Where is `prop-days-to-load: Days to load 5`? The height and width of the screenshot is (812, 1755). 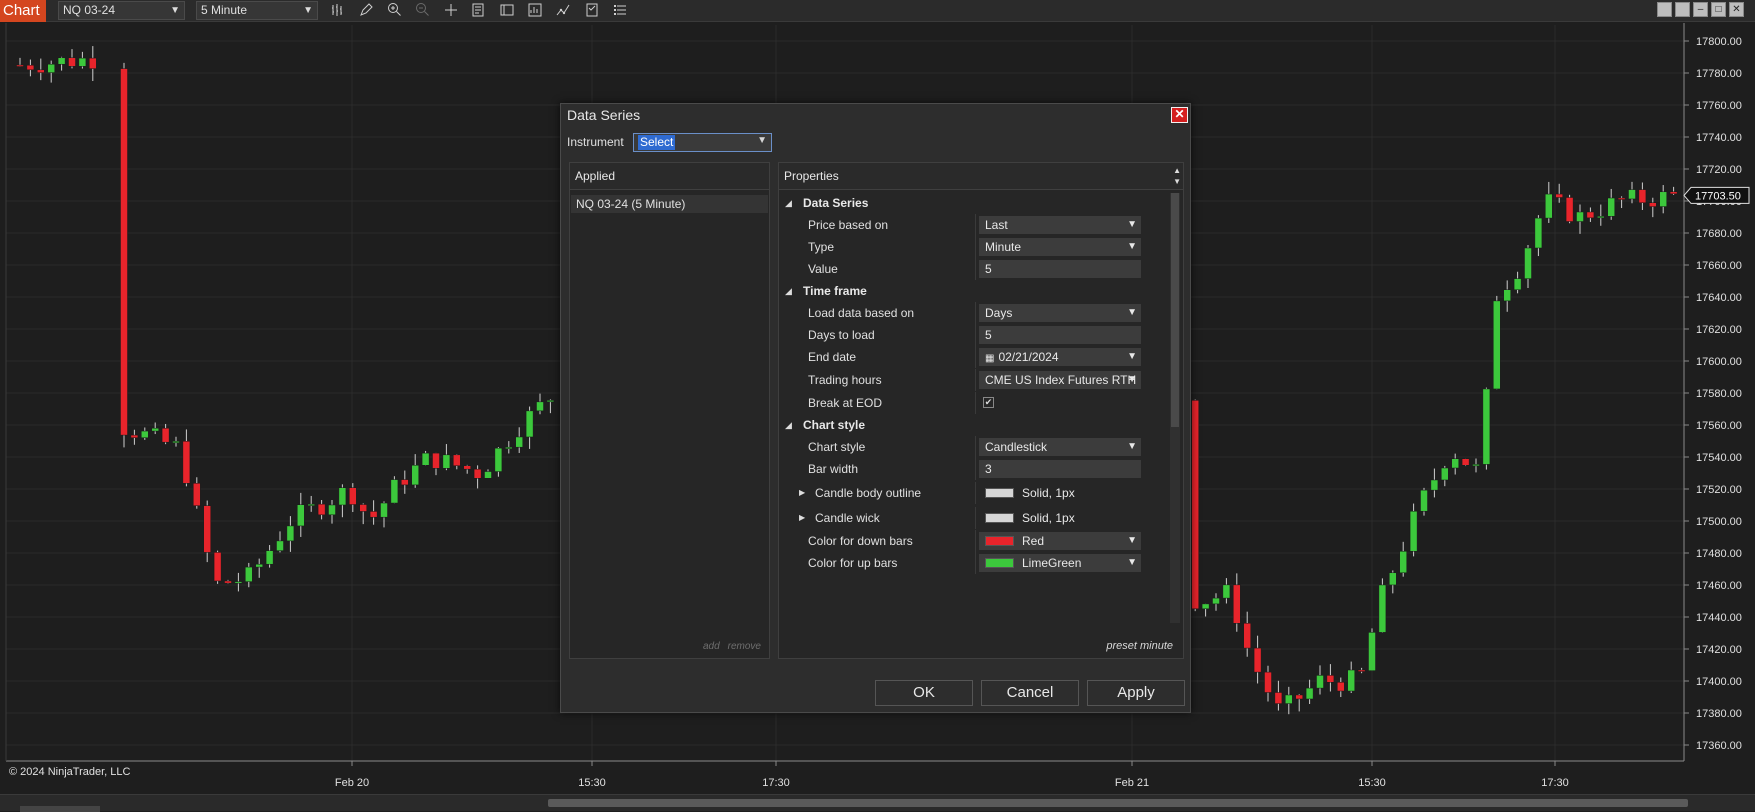 prop-days-to-load: Days to load 5 is located at coordinates (974, 335).